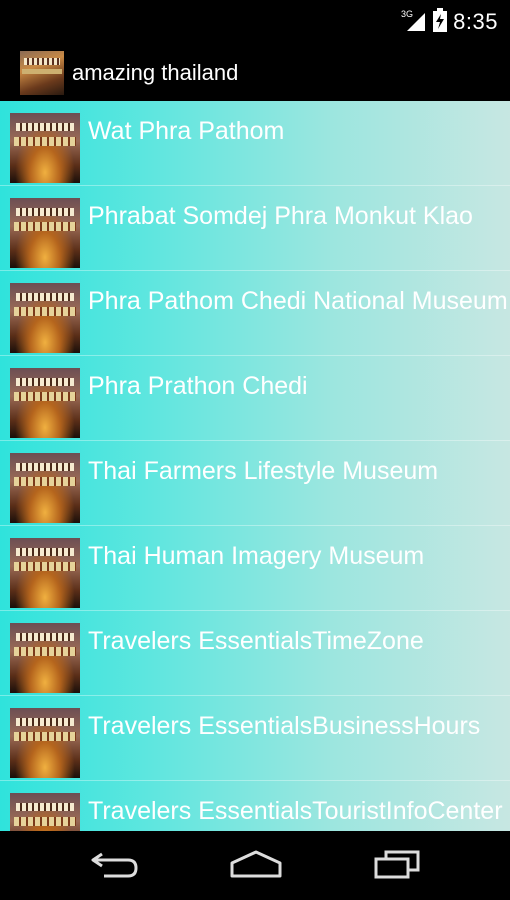 This screenshot has height=900, width=510. Describe the element at coordinates (255, 73) in the screenshot. I see `action-bar: amazing thailand` at that location.